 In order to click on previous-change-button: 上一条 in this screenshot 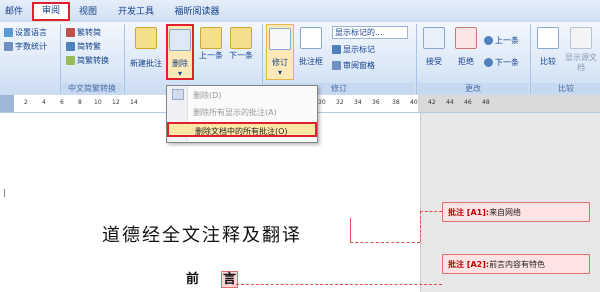, I will do `click(501, 40)`.